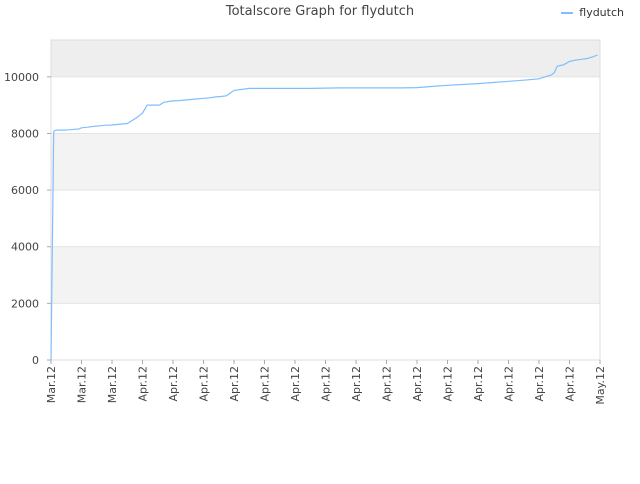  I want to click on grid-band-top, so click(325, 58).